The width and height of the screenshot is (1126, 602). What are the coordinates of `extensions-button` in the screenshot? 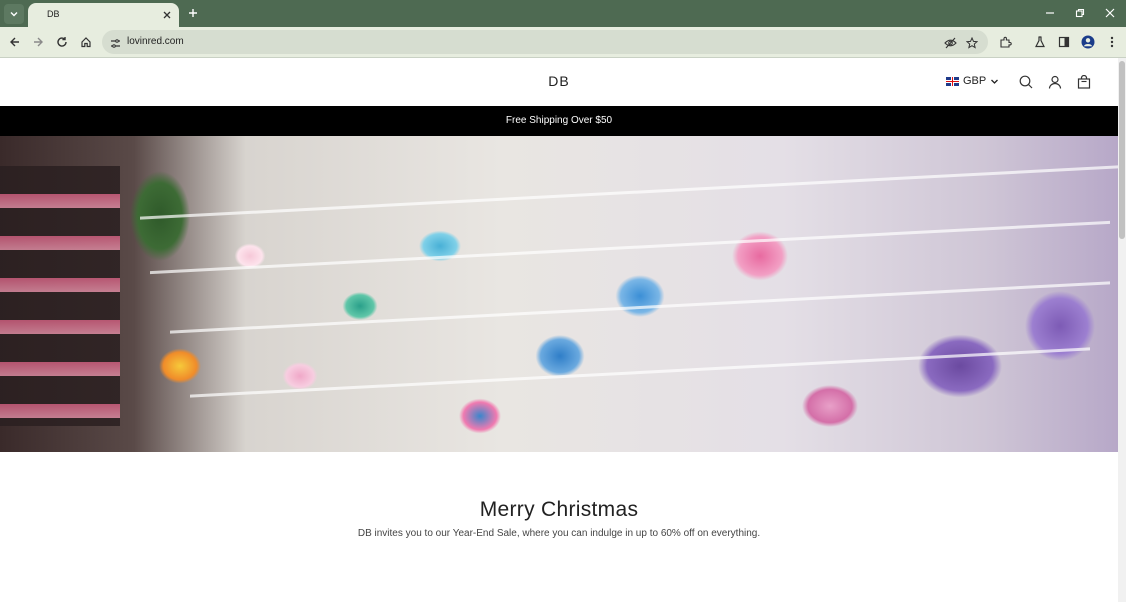 It's located at (1005, 42).